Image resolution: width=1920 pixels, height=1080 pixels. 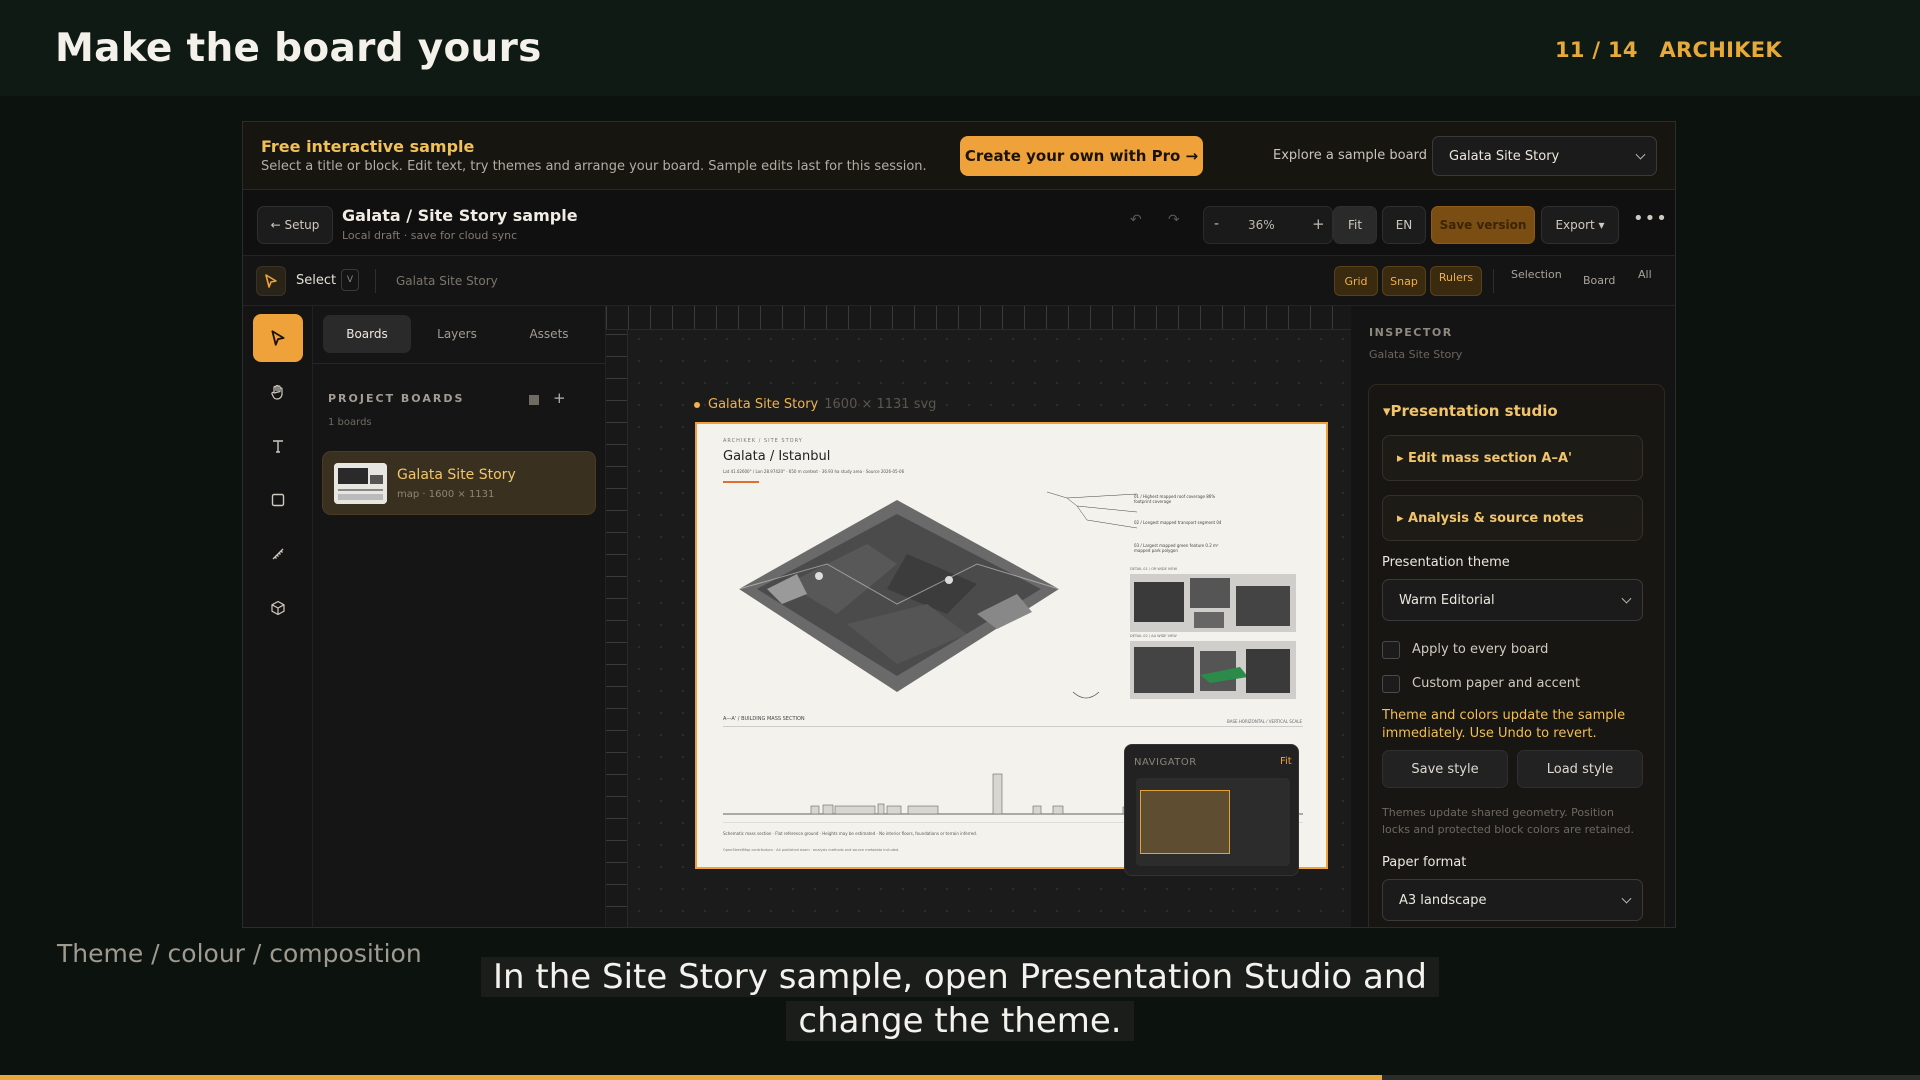 I want to click on inspector-subtitle: Galata Site Story, so click(x=1416, y=354).